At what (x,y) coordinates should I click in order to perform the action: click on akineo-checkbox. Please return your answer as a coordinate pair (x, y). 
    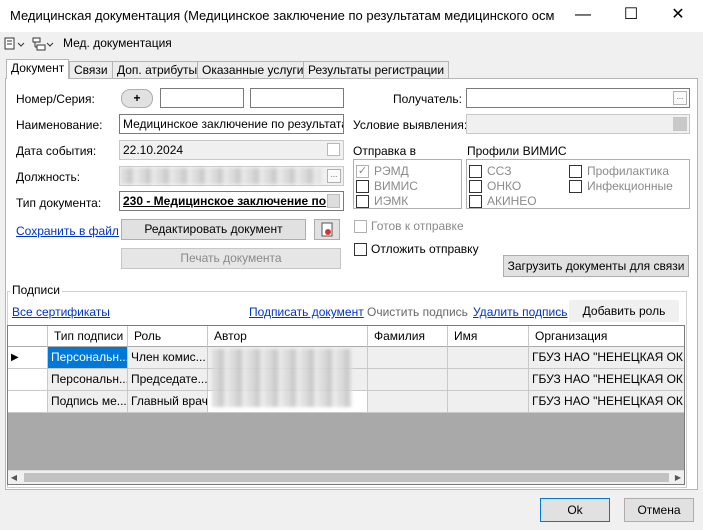
    Looking at the image, I should click on (475, 201).